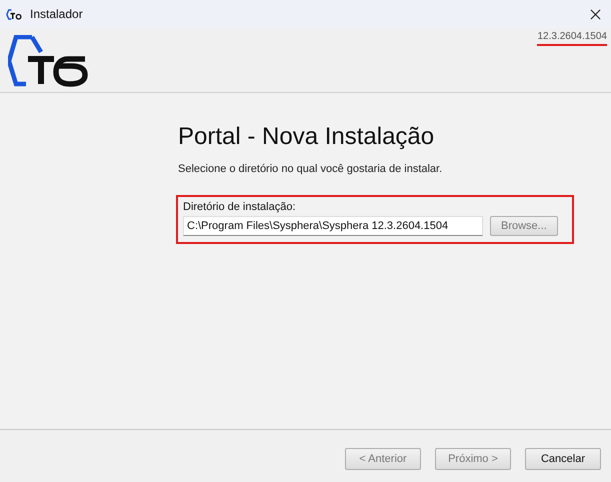 This screenshot has width=611, height=482. I want to click on wizard-button: Cancelar, so click(563, 459).